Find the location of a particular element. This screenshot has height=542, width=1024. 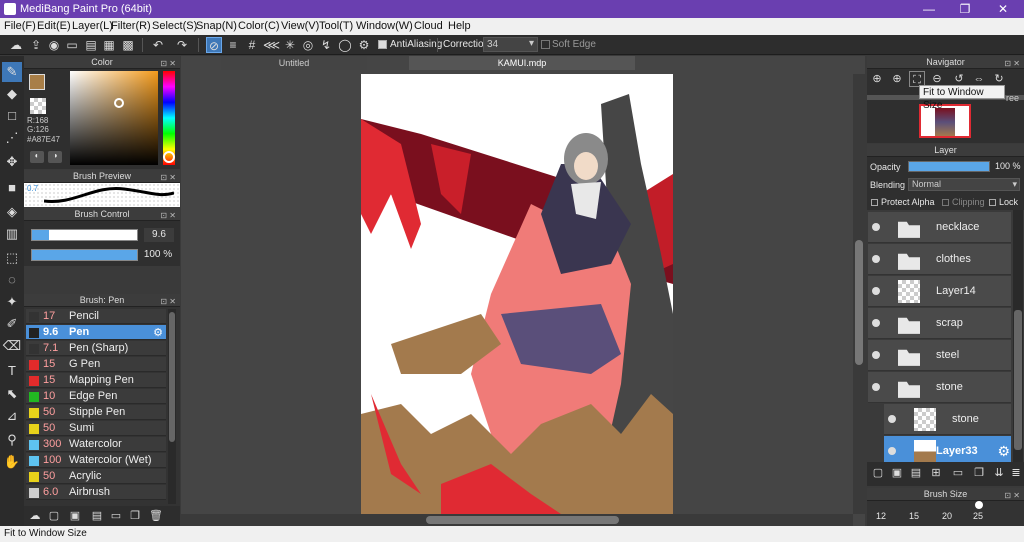

eyedropper-icon: ⚲ is located at coordinates (12, 440).